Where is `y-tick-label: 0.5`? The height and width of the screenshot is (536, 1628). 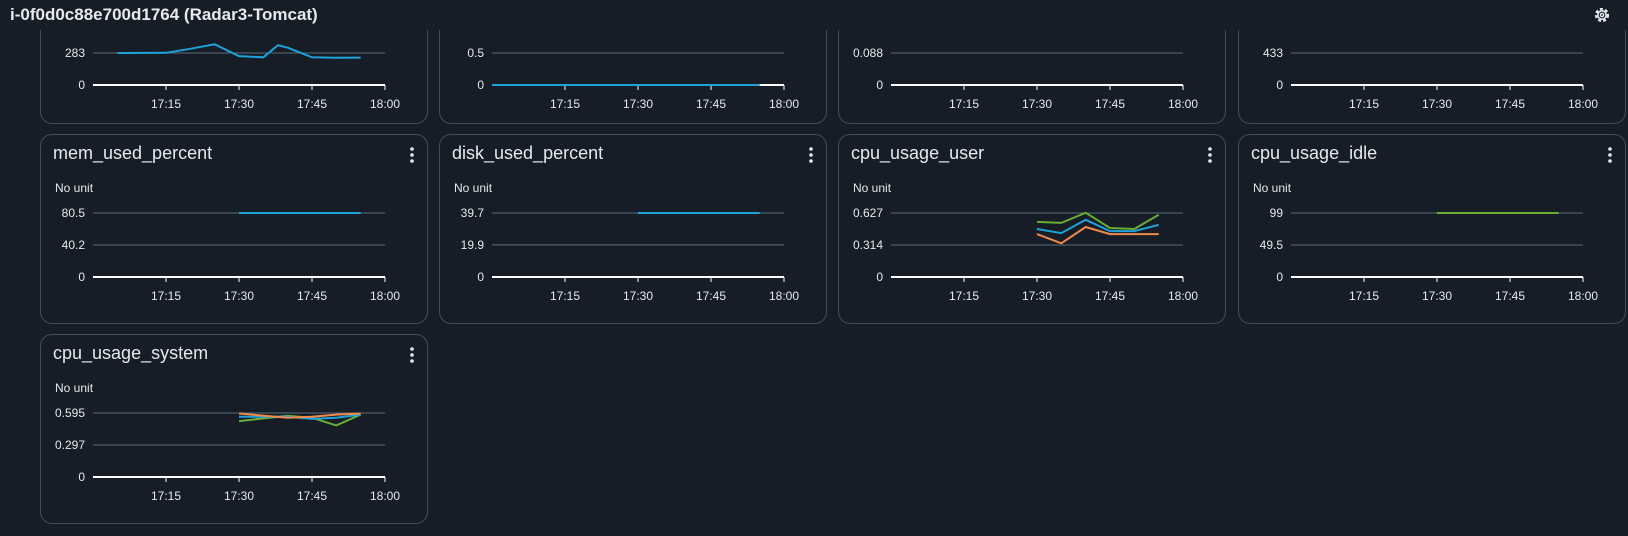
y-tick-label: 0.5 is located at coordinates (475, 53).